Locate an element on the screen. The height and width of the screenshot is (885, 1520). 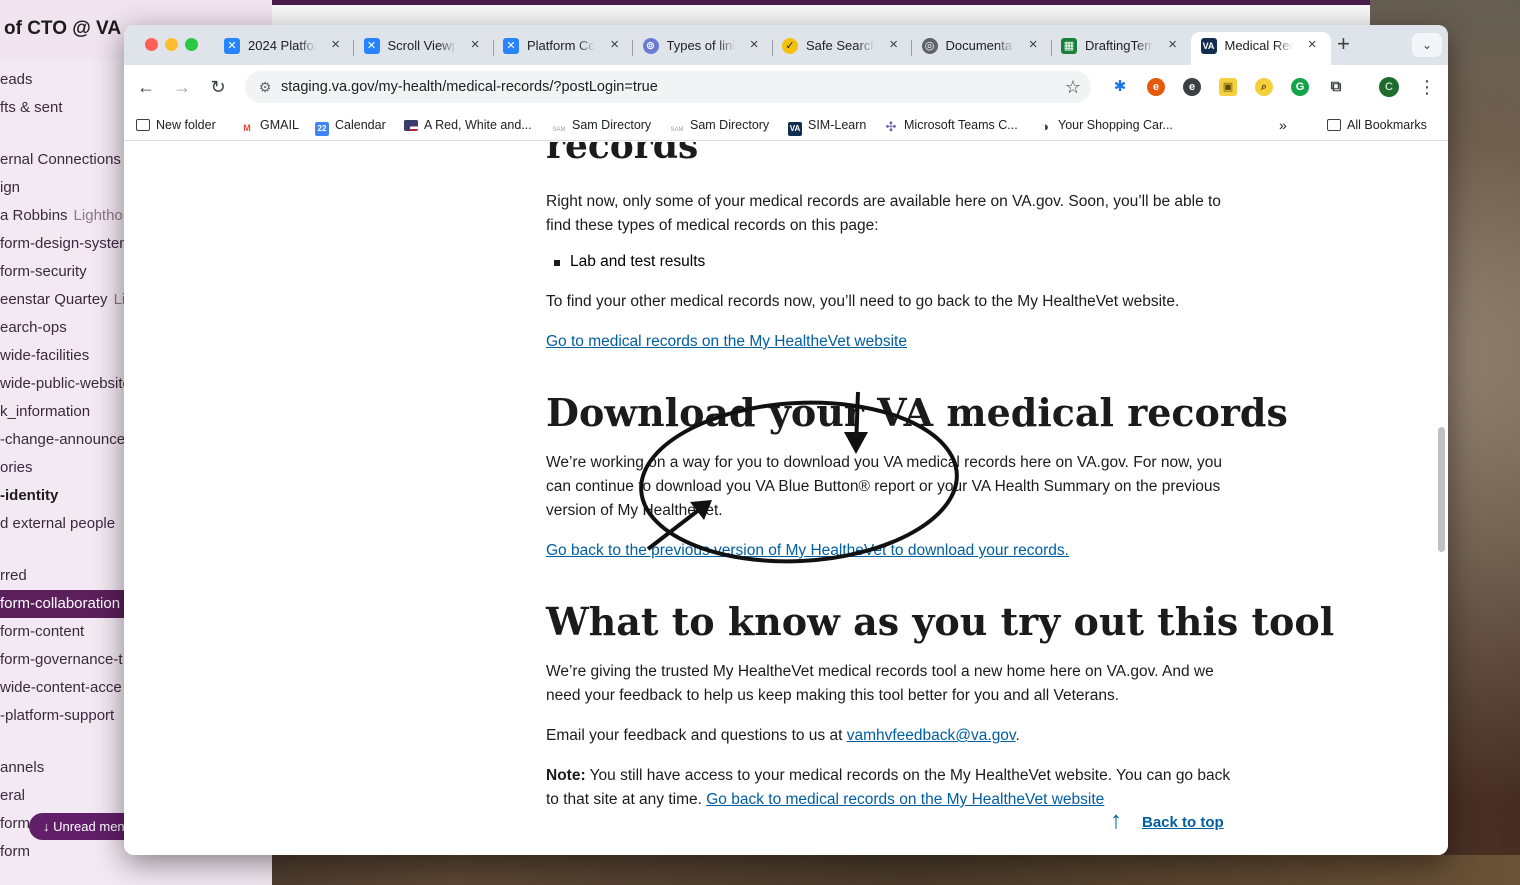
browser-tab: ✕ Platform Content × is located at coordinates (563, 48).